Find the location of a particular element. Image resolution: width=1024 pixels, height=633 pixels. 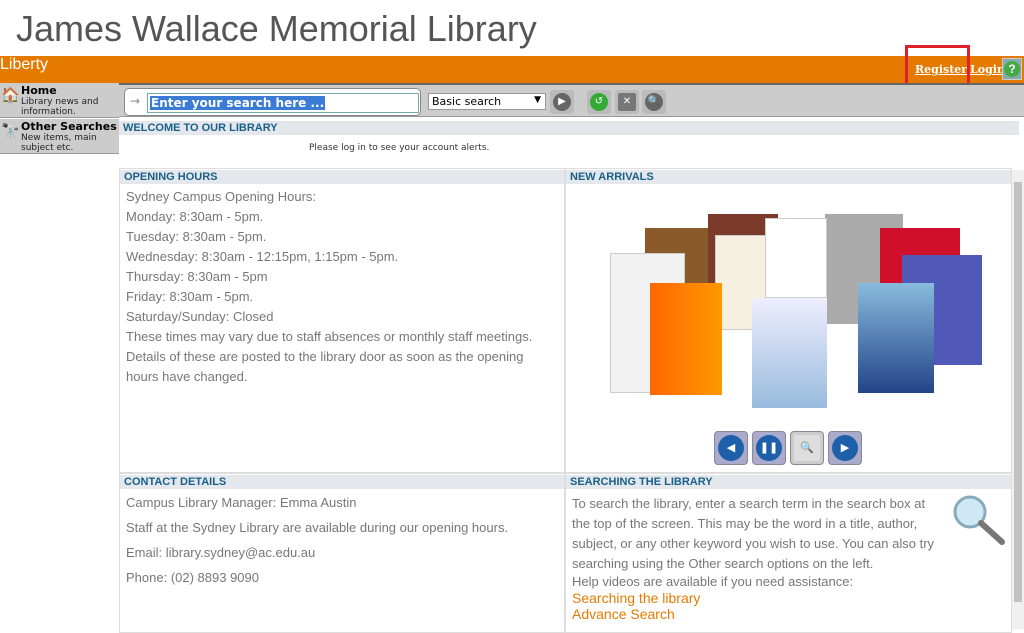

trash-icon: ✕ is located at coordinates (627, 102).